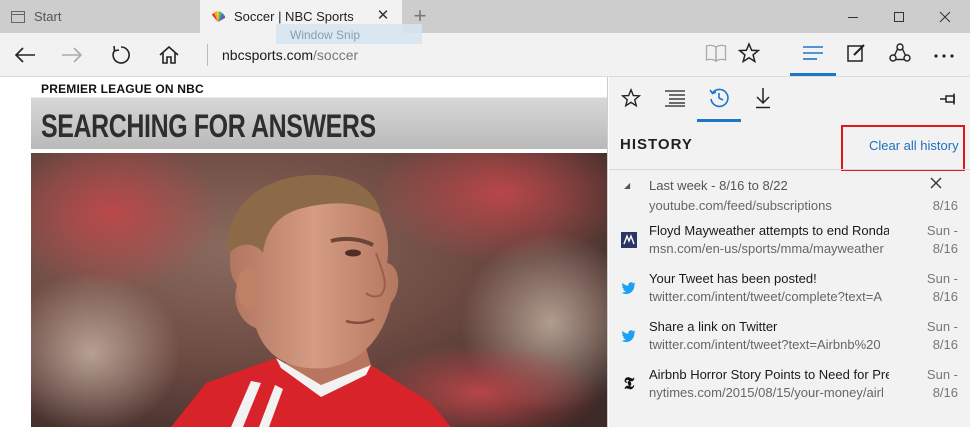 The image size is (970, 427). Describe the element at coordinates (629, 198) in the screenshot. I see `youtube-icon` at that location.